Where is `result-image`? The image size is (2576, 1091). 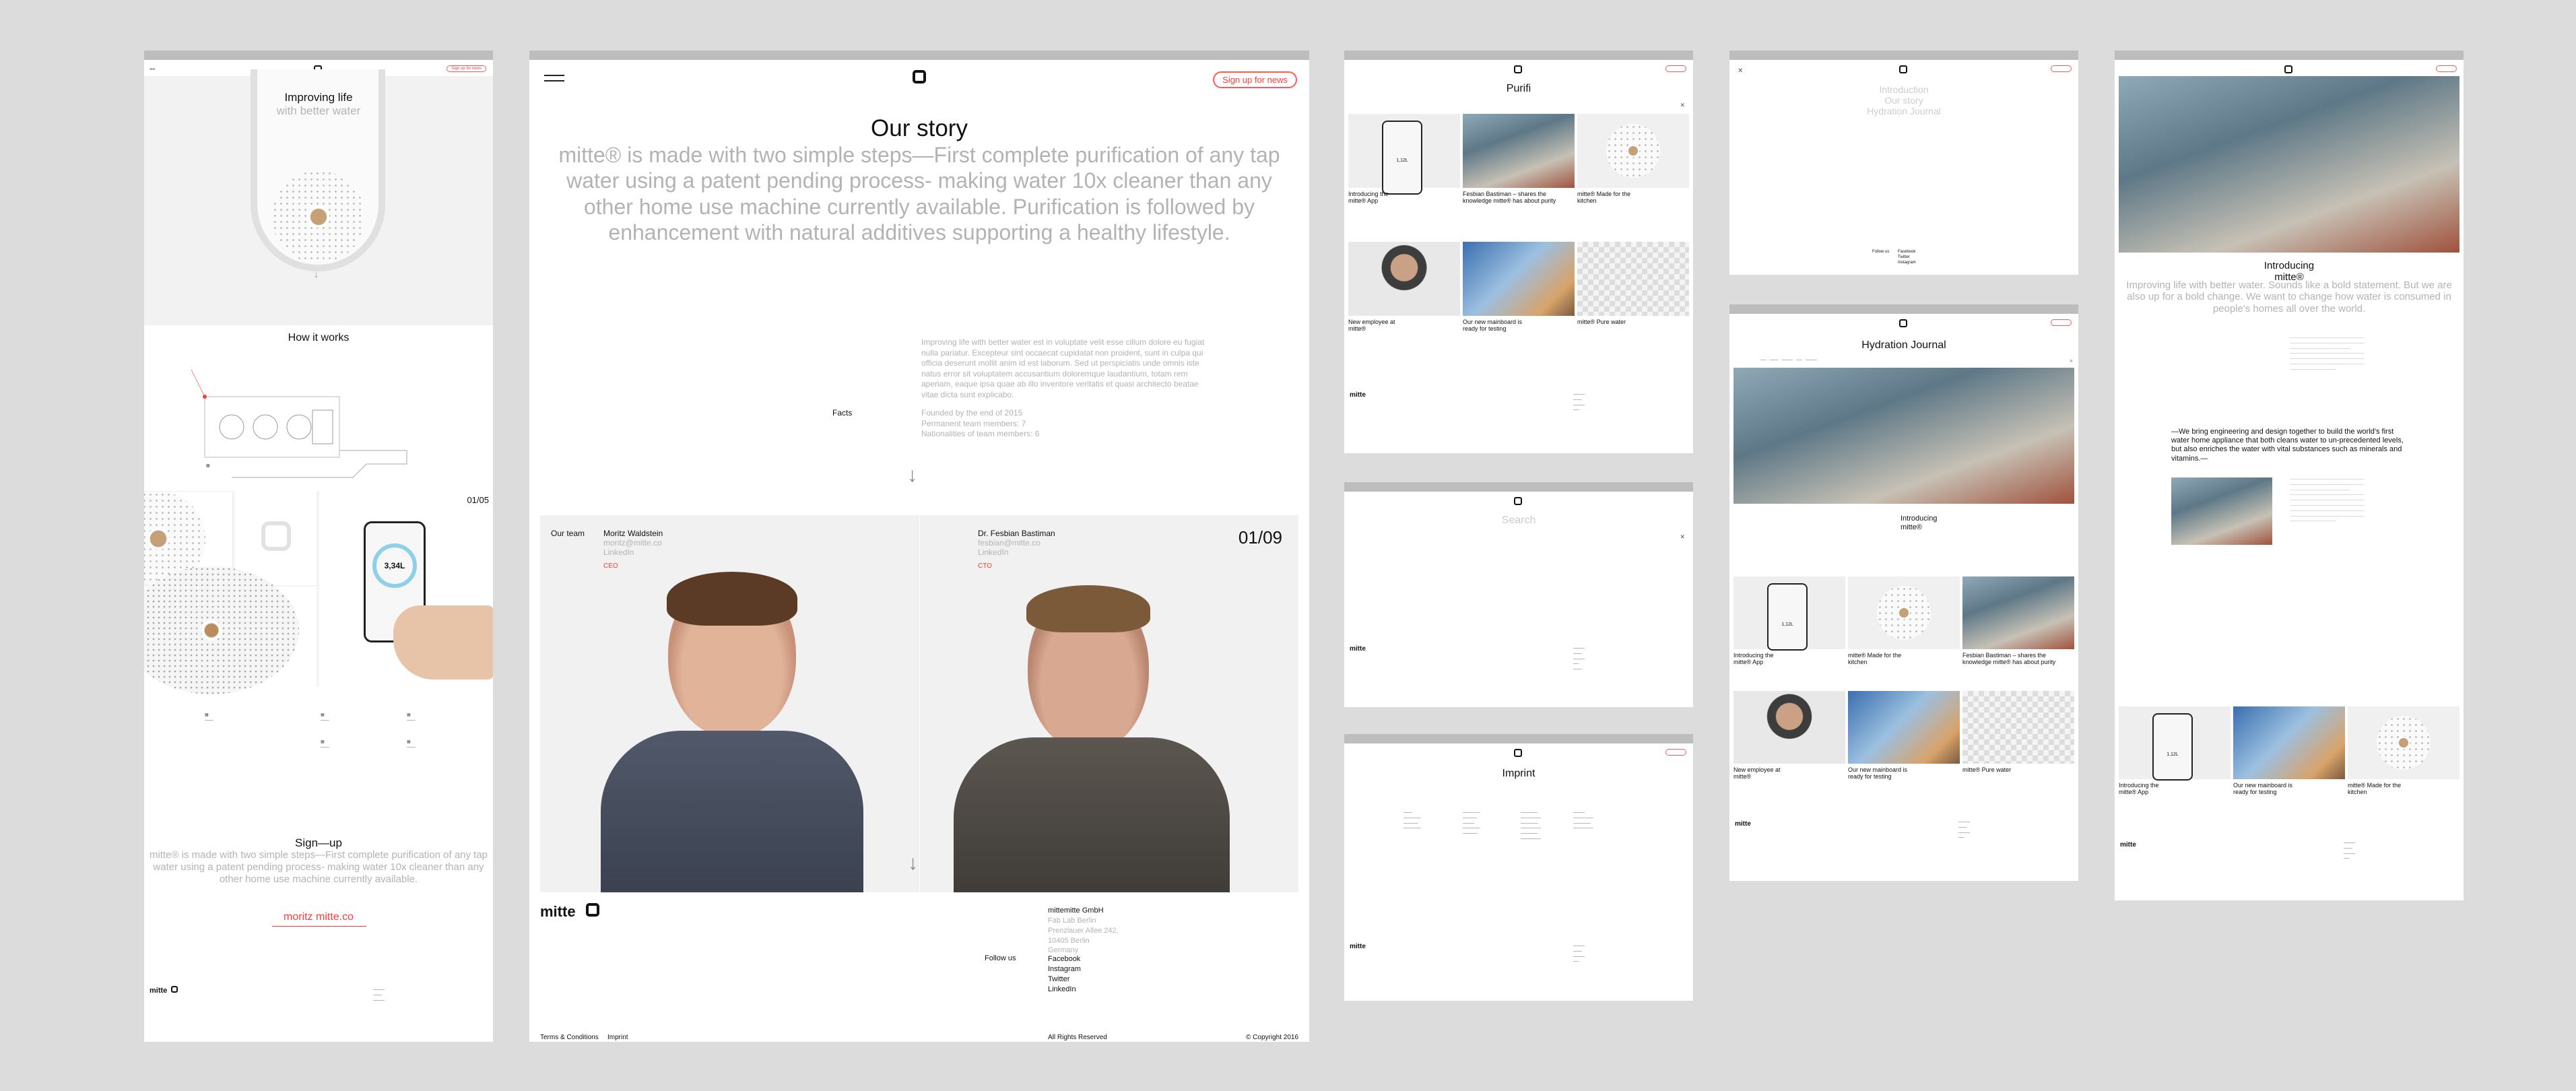 result-image is located at coordinates (1519, 279).